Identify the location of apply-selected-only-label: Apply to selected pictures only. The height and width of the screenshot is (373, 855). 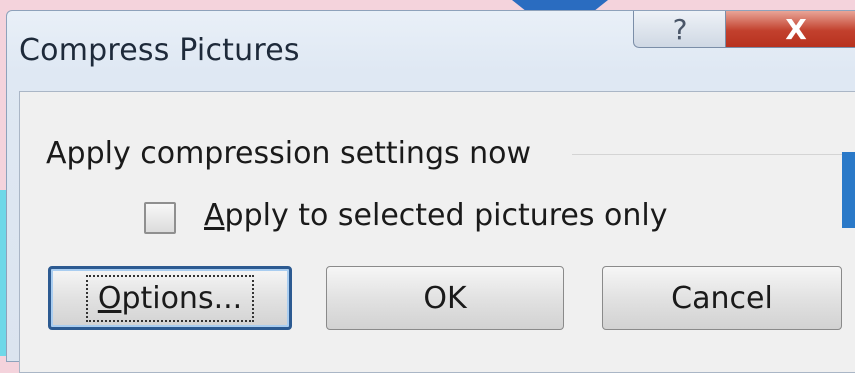
(435, 215).